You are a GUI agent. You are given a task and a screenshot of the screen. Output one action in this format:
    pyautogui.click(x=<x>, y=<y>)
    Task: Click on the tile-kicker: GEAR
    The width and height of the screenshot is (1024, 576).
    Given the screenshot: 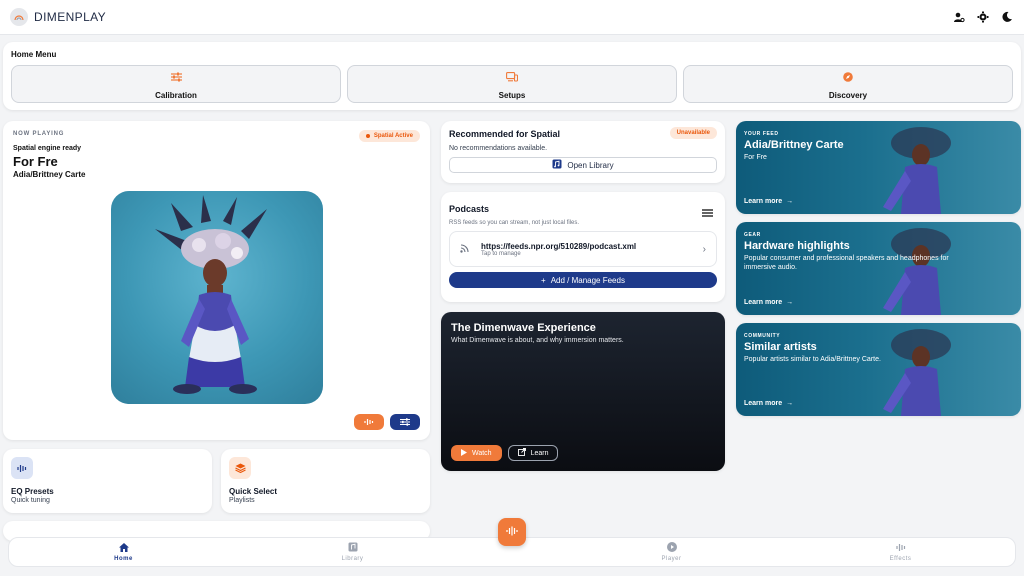 What is the action you would take?
    pyautogui.click(x=752, y=235)
    